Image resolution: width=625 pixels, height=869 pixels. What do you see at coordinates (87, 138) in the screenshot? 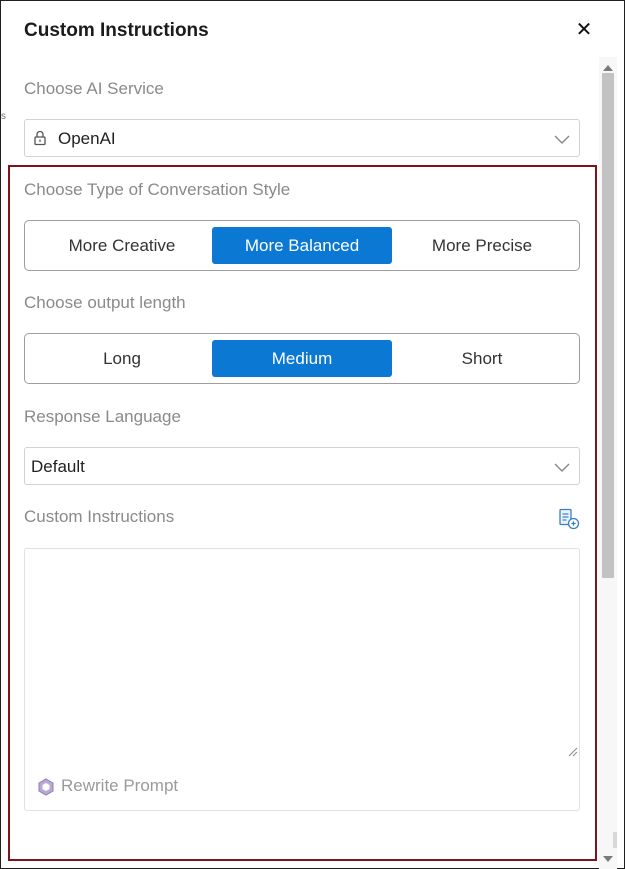
I see `ai-service-value: OpenAI` at bounding box center [87, 138].